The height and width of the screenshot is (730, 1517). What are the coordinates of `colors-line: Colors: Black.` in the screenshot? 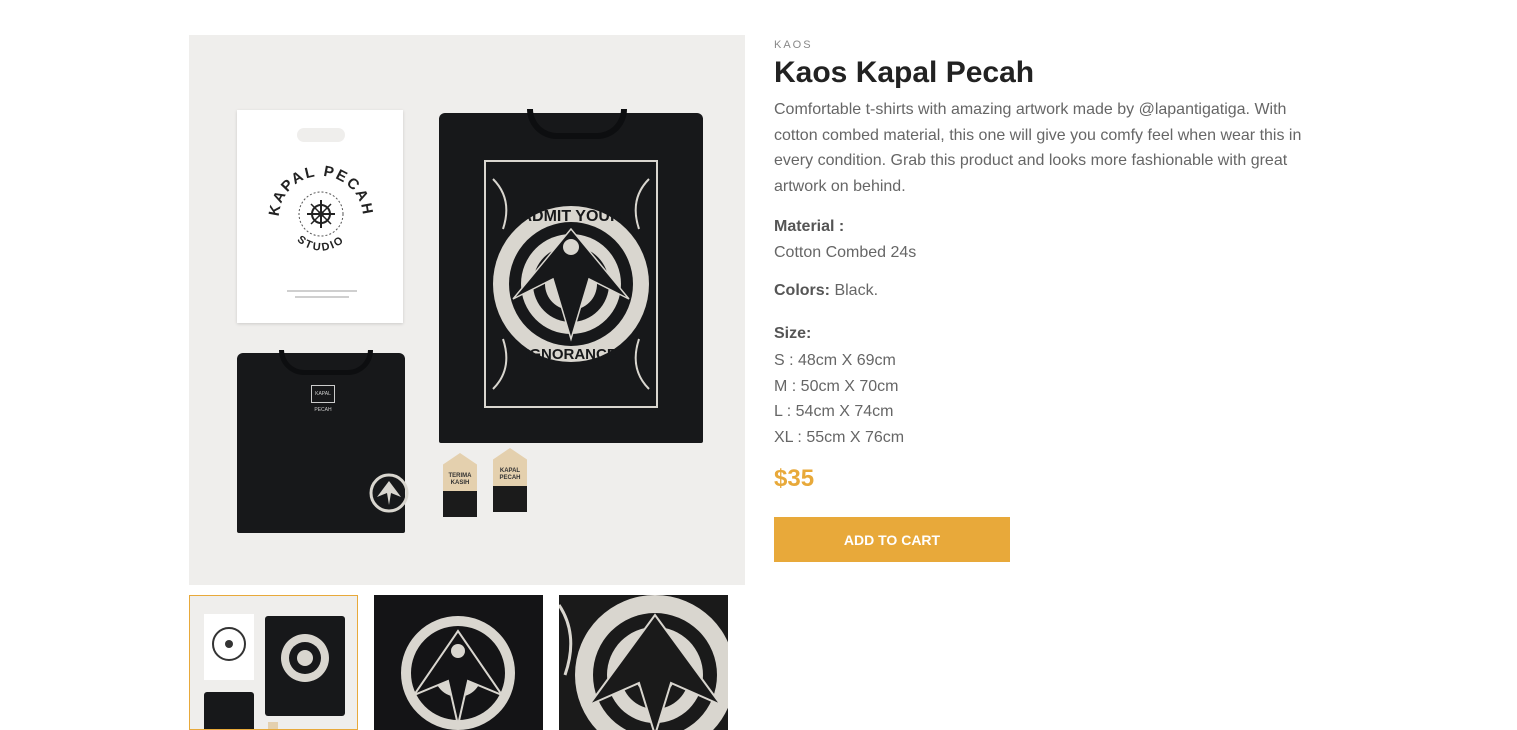 It's located at (826, 291).